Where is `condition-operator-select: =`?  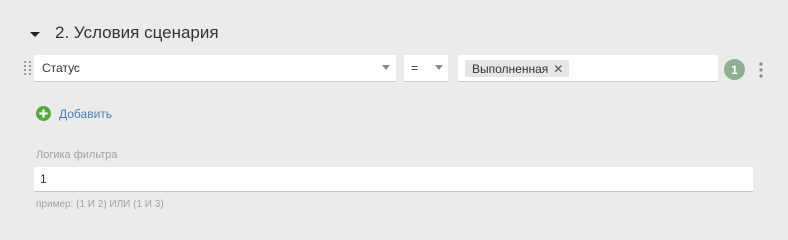
condition-operator-select: = is located at coordinates (426, 68).